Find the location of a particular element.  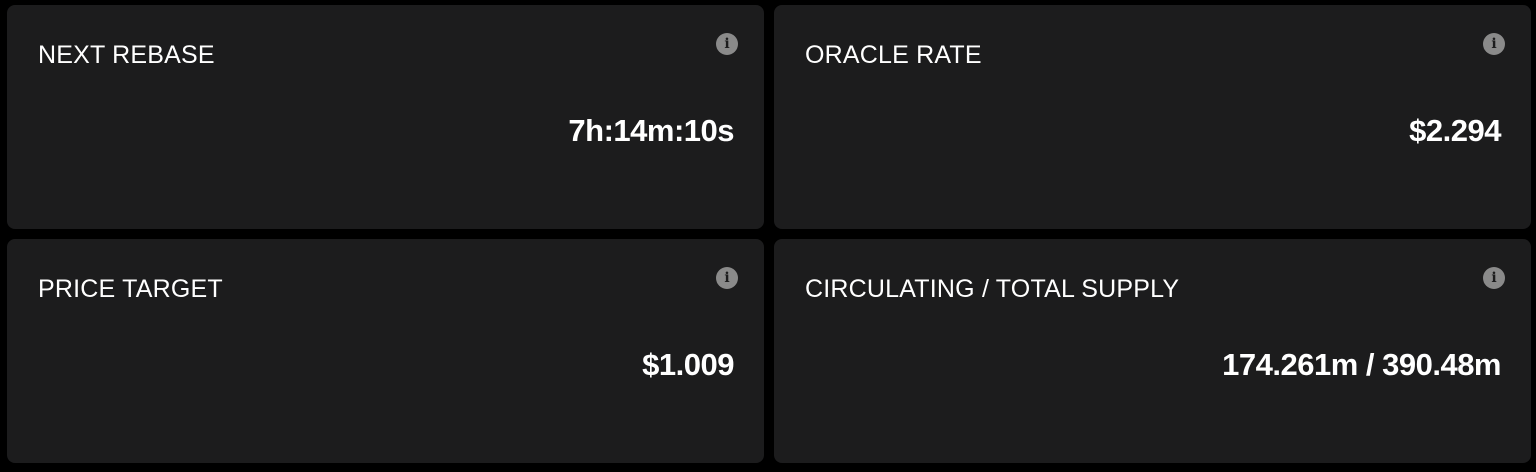

card-value: $2.294 is located at coordinates (1455, 130).